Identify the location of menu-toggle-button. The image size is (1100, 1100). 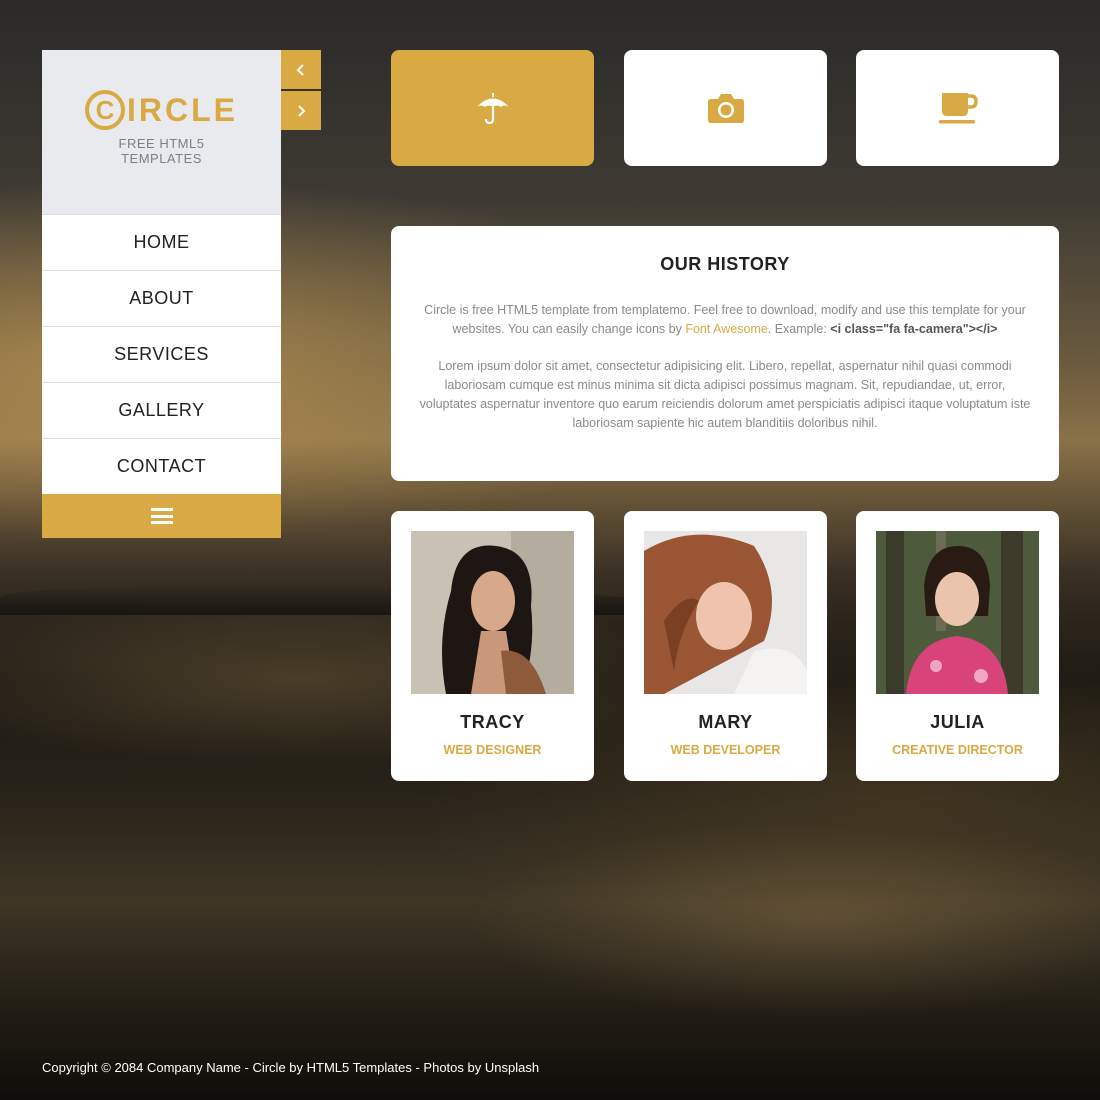
(161, 516).